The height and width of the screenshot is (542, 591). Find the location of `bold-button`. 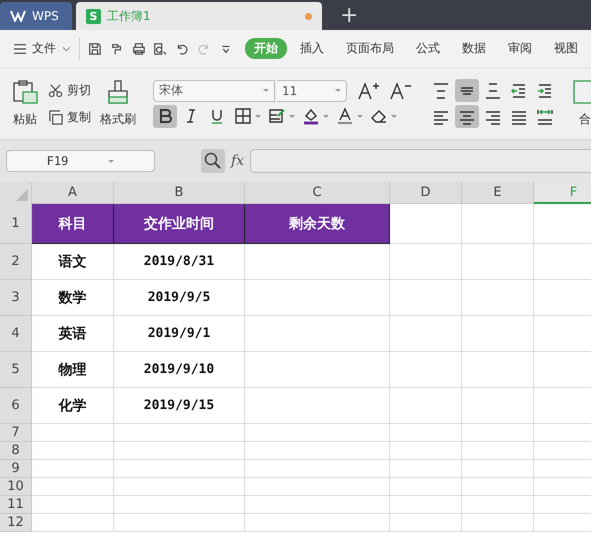

bold-button is located at coordinates (165, 116).